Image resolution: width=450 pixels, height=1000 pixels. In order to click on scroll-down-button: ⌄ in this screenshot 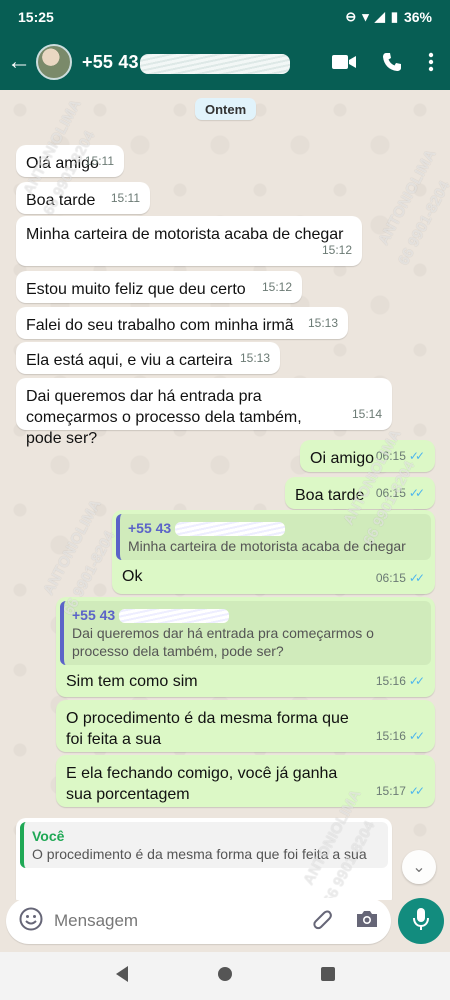, I will do `click(419, 867)`.